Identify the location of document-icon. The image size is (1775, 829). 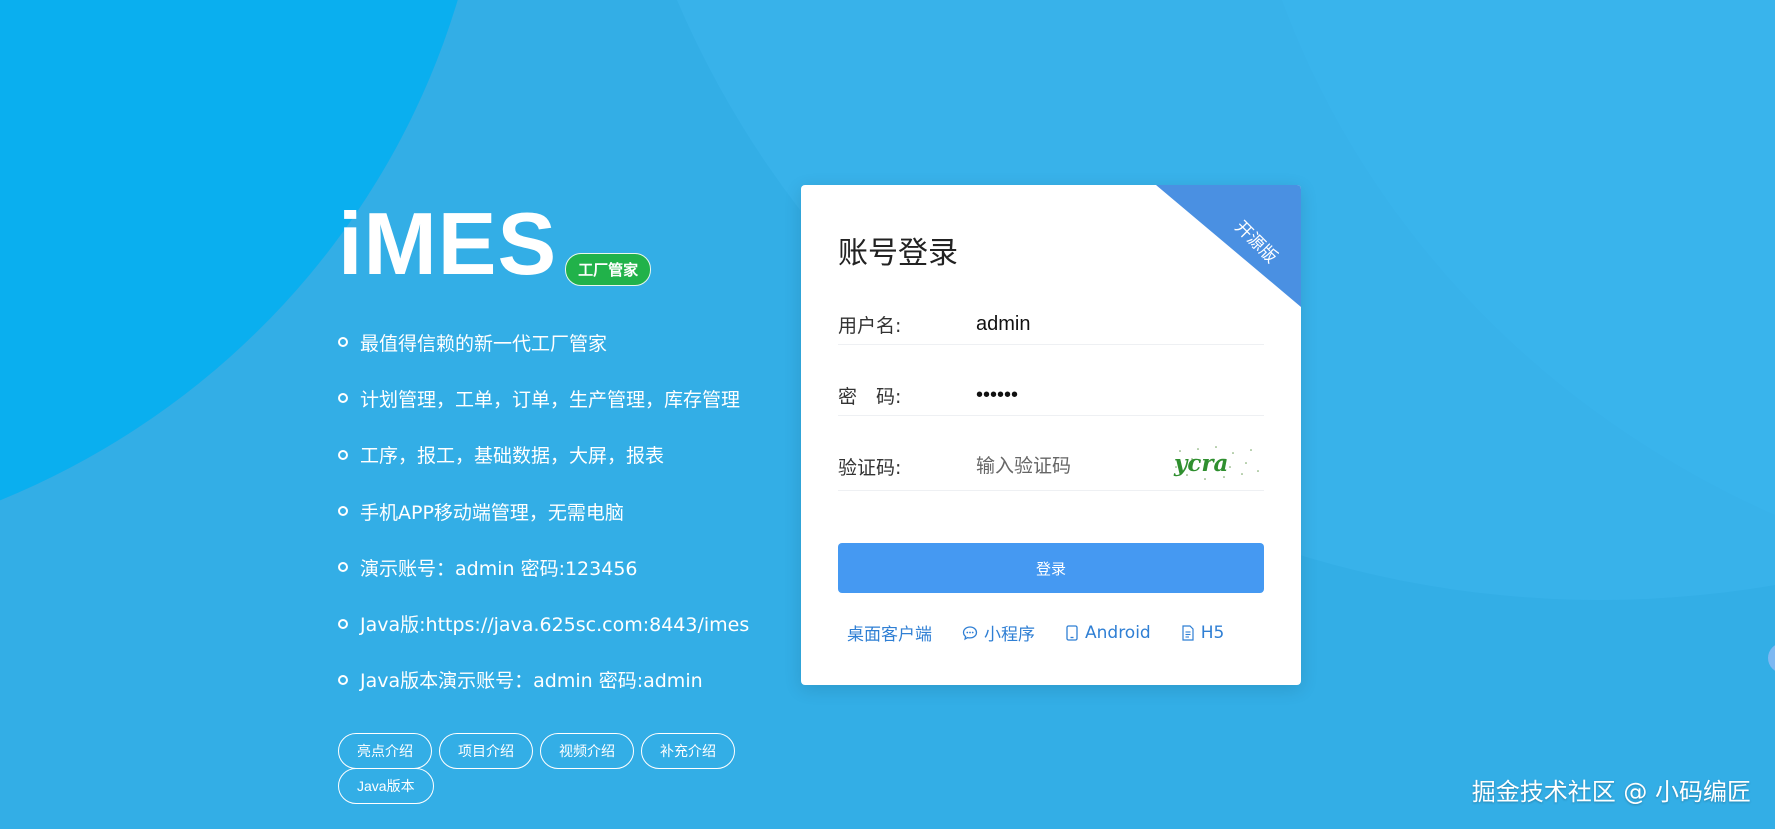
(1188, 632).